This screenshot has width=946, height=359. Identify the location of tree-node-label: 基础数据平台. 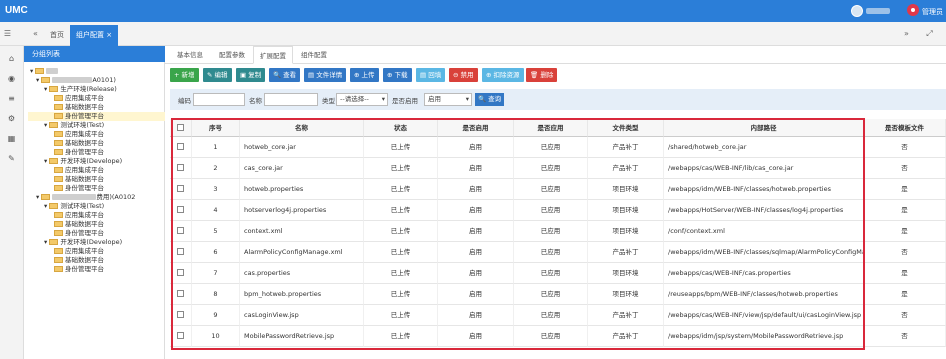
(84, 107).